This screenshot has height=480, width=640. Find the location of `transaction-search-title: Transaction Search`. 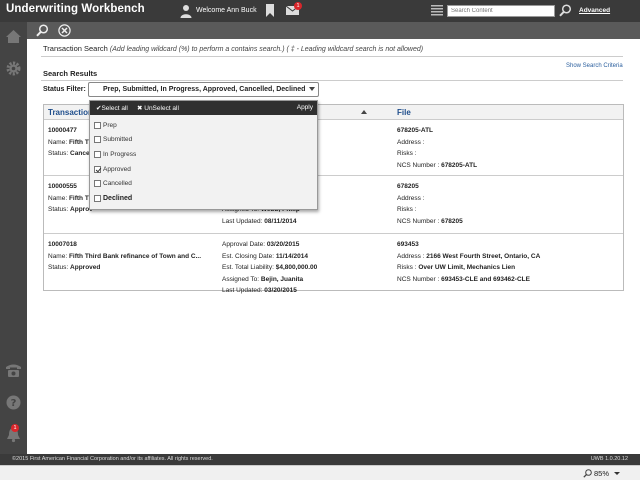

transaction-search-title: Transaction Search is located at coordinates (75, 48).